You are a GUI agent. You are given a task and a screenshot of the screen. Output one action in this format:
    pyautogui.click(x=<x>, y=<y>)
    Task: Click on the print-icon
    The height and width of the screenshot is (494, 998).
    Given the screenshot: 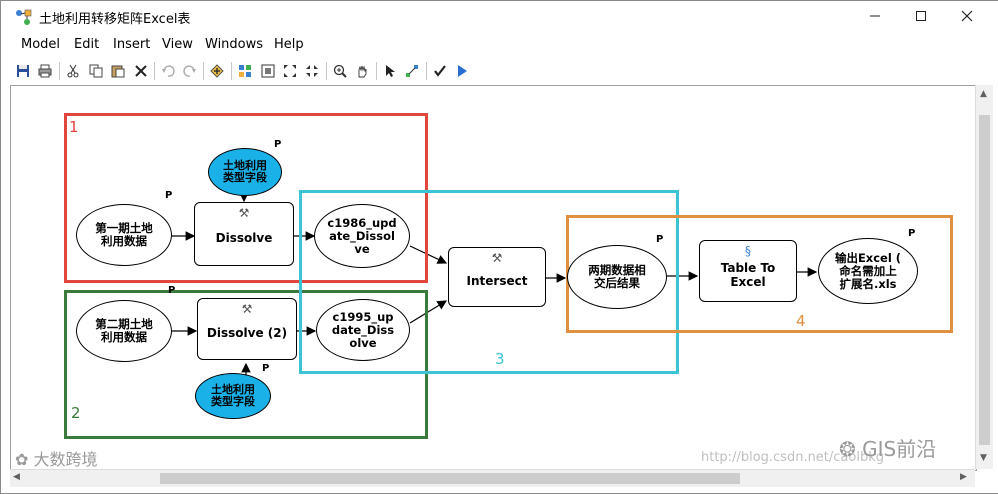 What is the action you would take?
    pyautogui.click(x=45, y=71)
    